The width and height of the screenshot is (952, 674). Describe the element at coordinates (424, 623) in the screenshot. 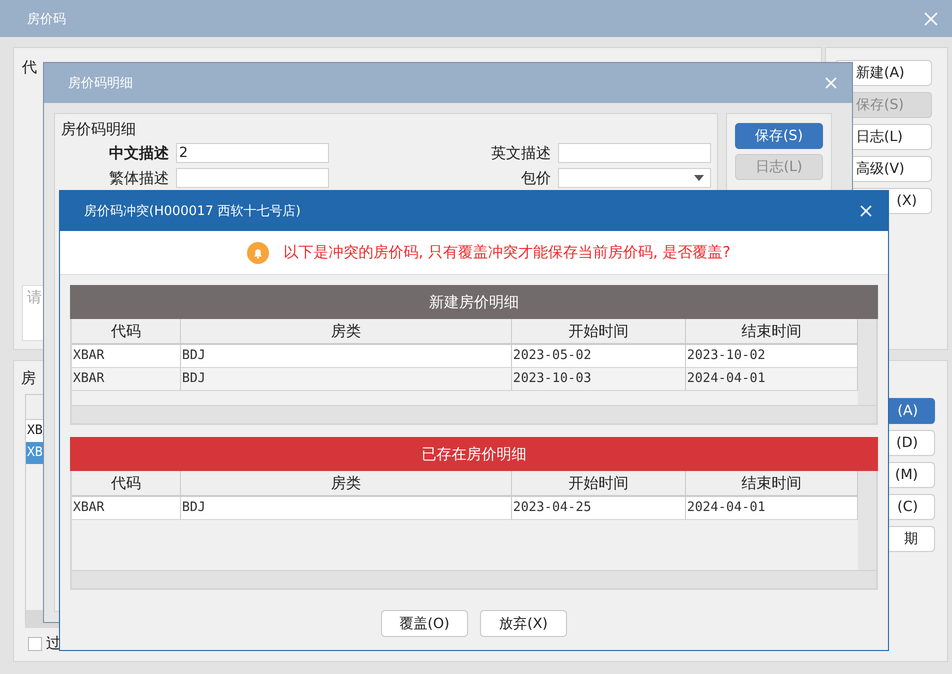

I see `dialog-button: 覆盖(O)` at that location.